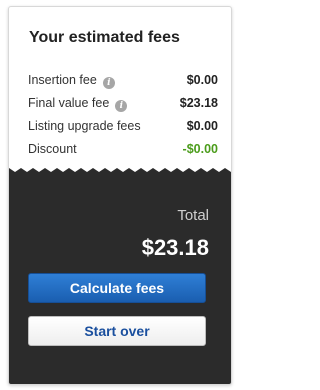 The image size is (320, 390). Describe the element at coordinates (117, 288) in the screenshot. I see `calculate-fees-button: Calculate fees` at that location.